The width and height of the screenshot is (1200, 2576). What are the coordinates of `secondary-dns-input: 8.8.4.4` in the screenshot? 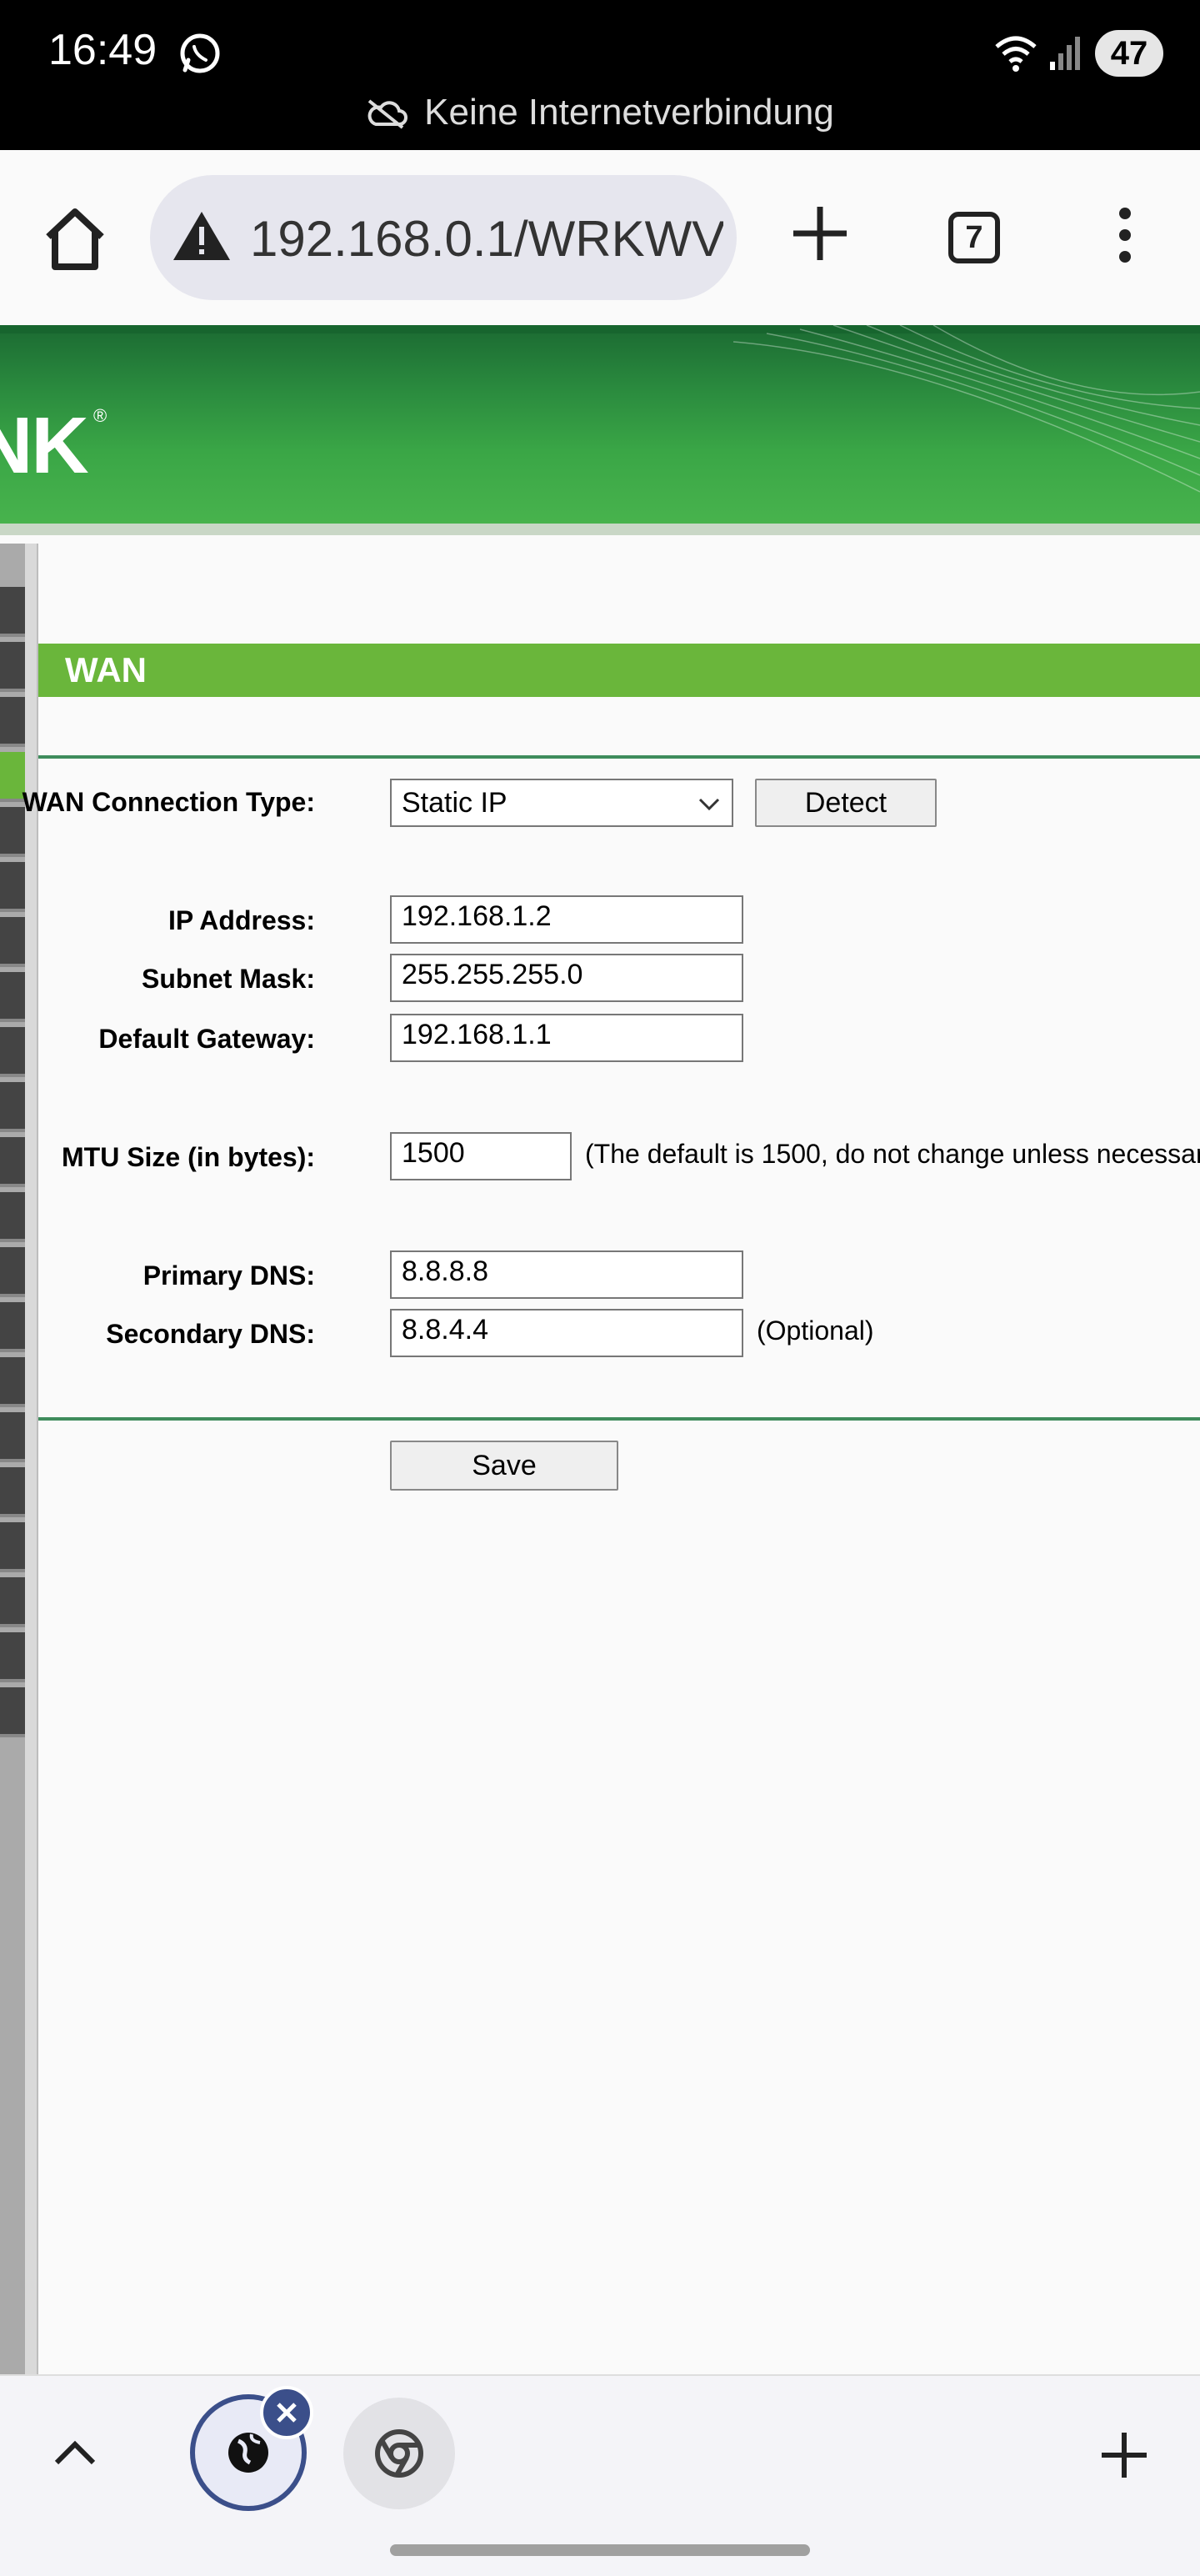 It's located at (566, 1333).